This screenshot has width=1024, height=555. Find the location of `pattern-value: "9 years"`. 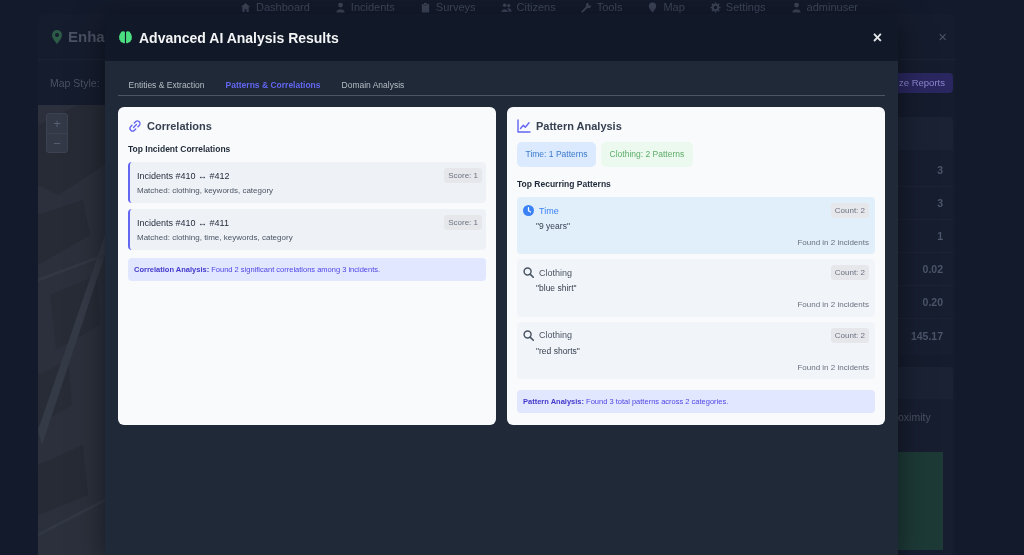

pattern-value: "9 years" is located at coordinates (553, 226).